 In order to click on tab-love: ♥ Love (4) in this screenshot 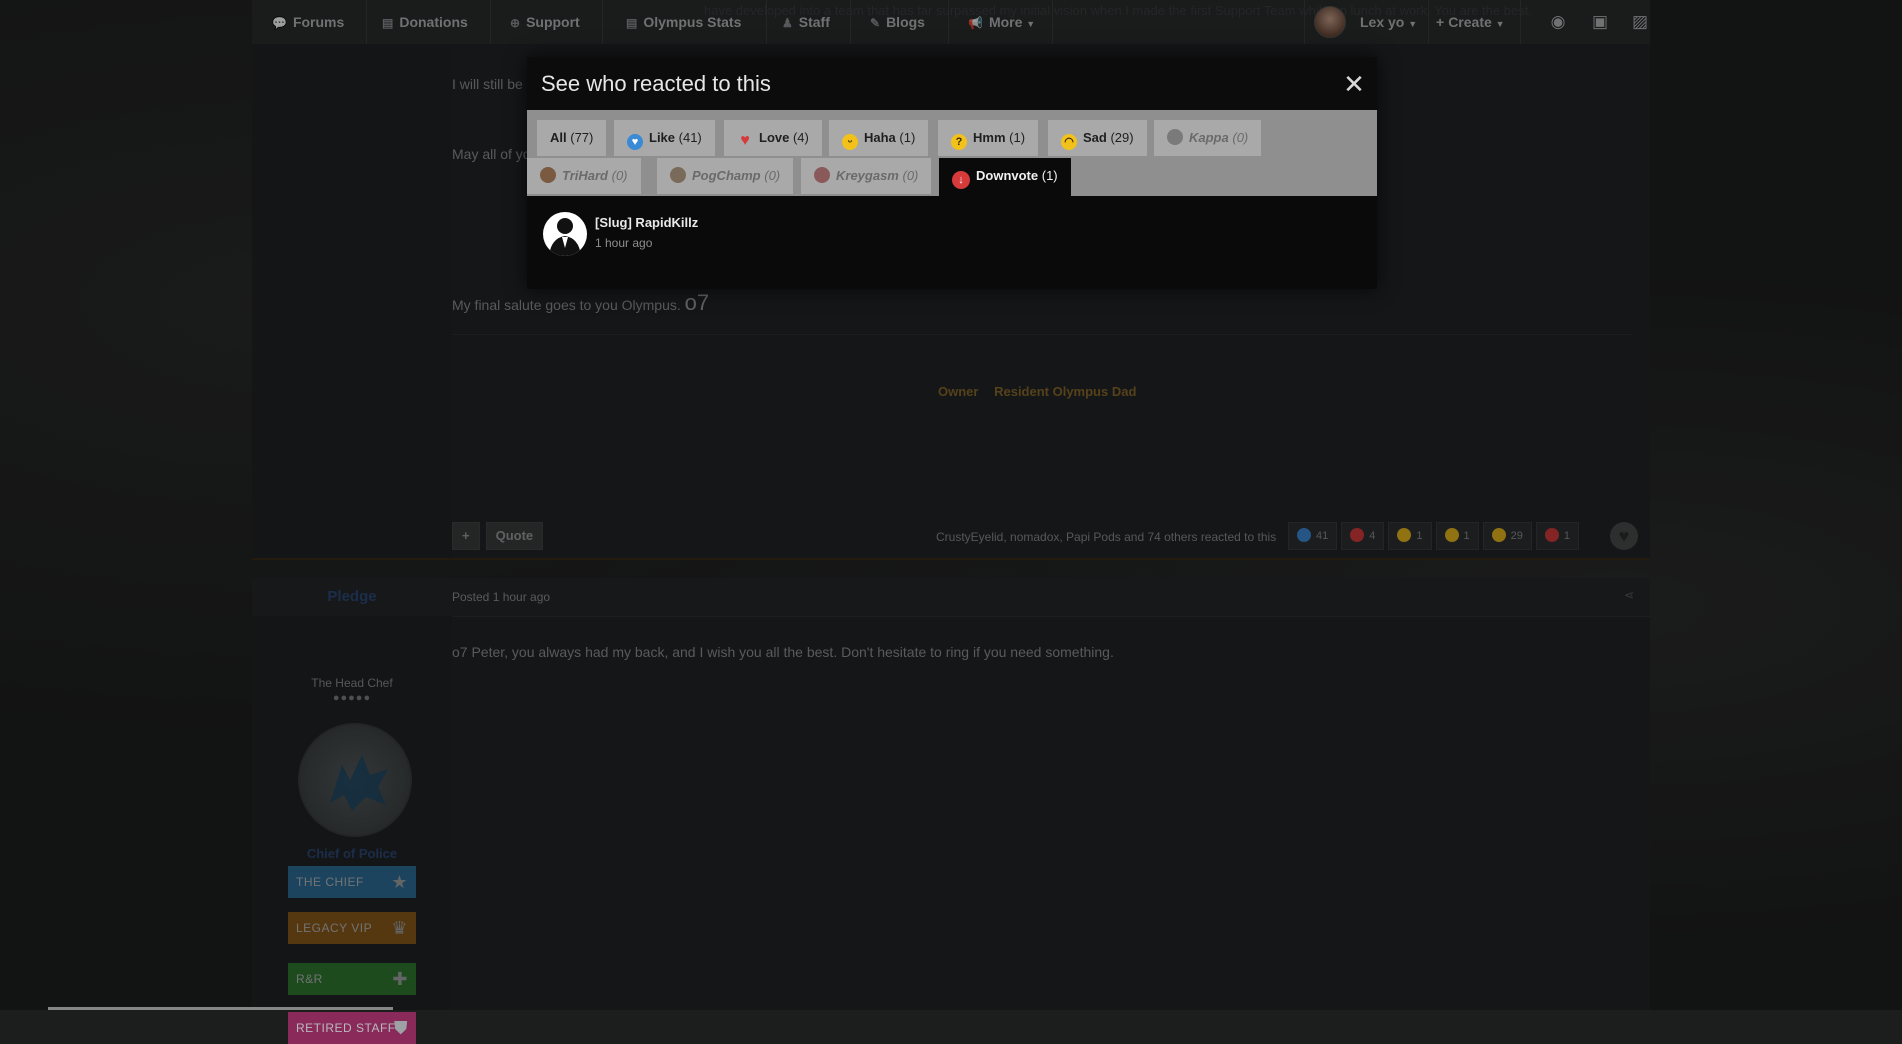, I will do `click(773, 138)`.